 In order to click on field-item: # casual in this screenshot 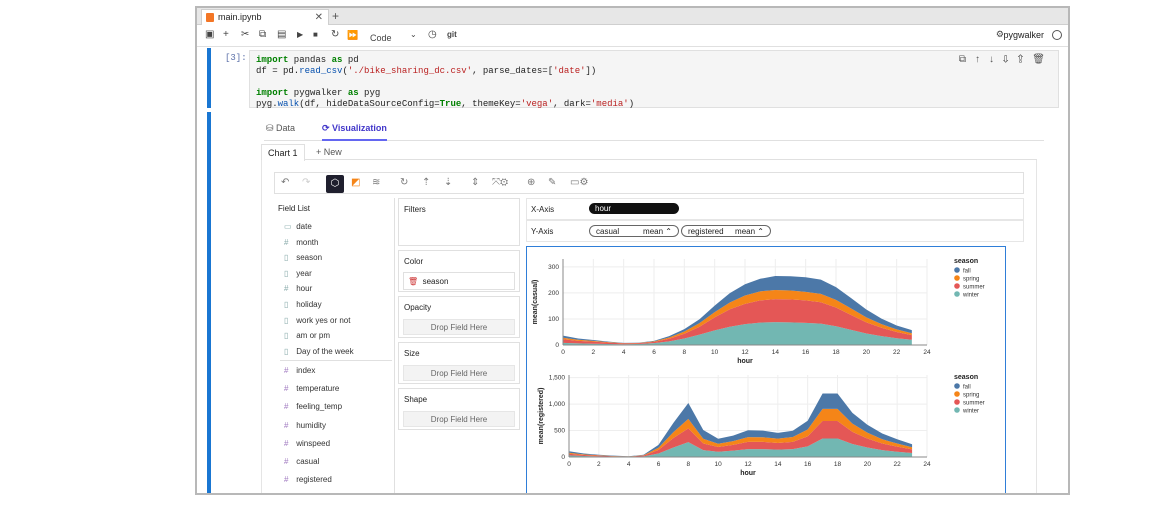, I will do `click(301, 461)`.